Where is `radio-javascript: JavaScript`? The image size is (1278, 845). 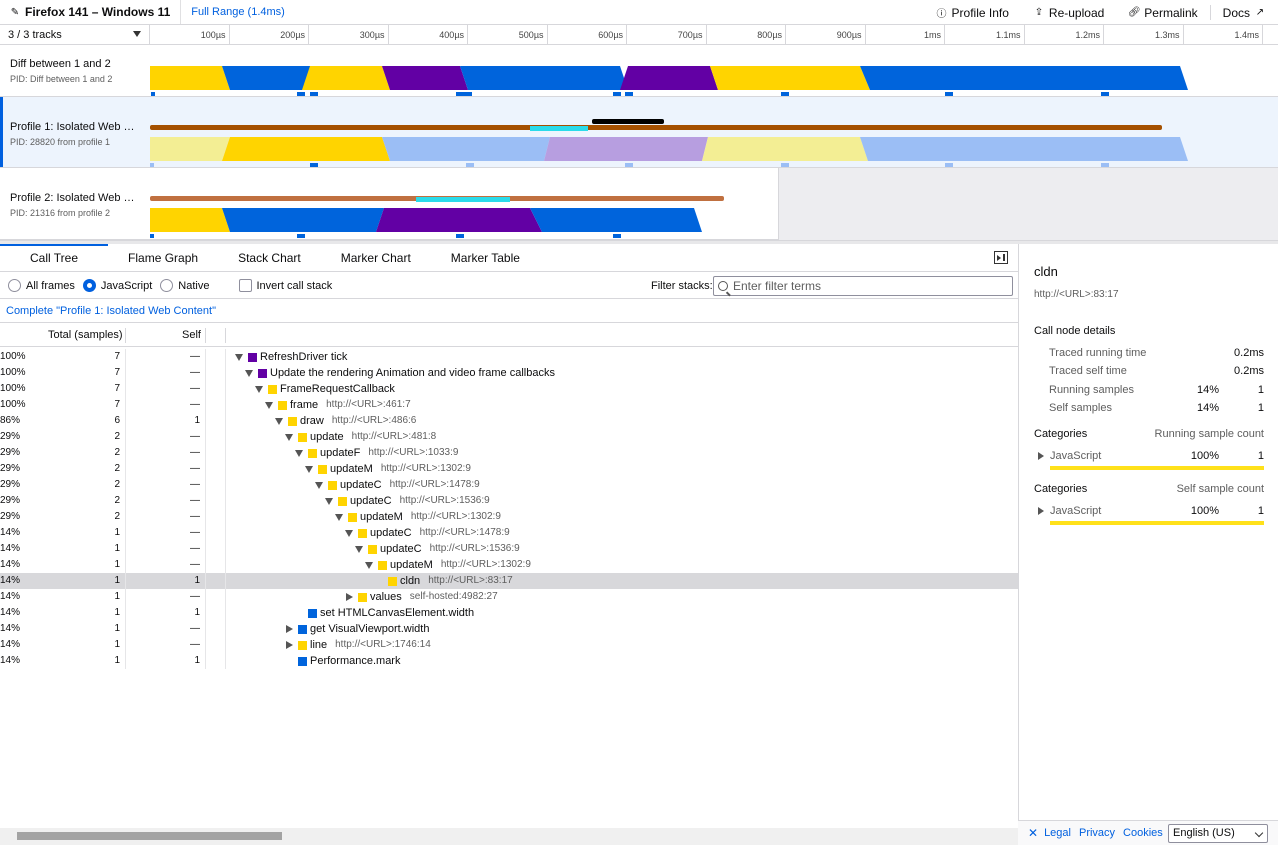
radio-javascript: JavaScript is located at coordinates (117, 285).